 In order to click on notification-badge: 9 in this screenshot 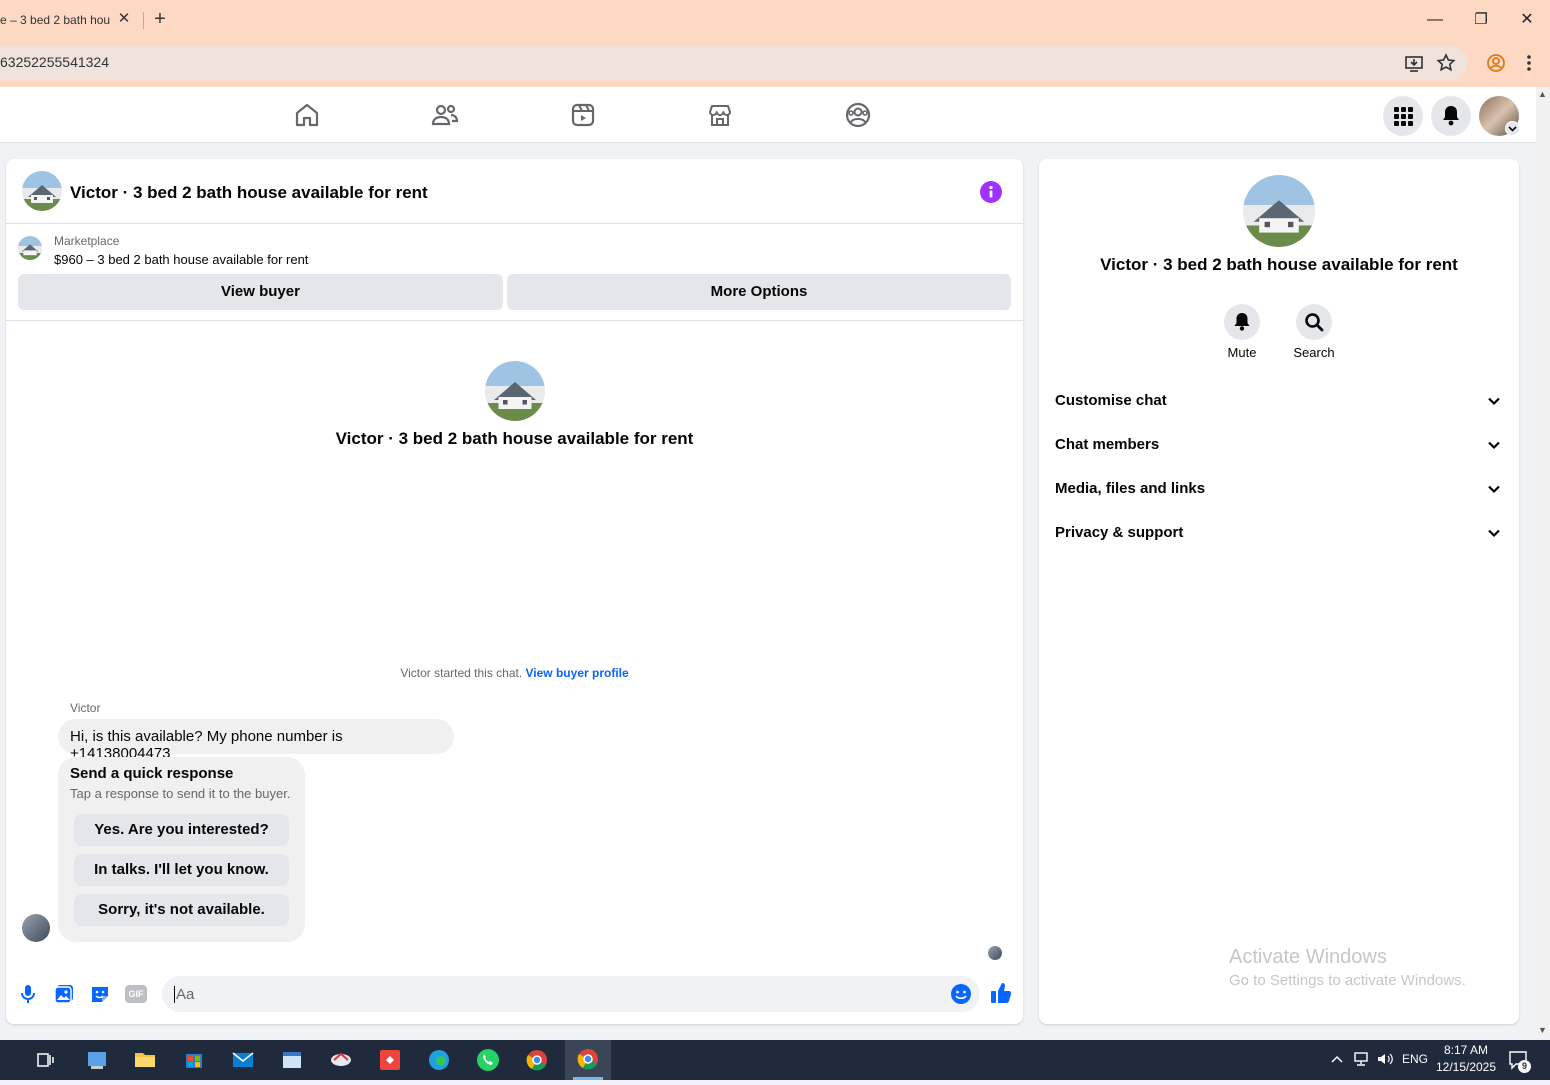, I will do `click(1524, 1066)`.